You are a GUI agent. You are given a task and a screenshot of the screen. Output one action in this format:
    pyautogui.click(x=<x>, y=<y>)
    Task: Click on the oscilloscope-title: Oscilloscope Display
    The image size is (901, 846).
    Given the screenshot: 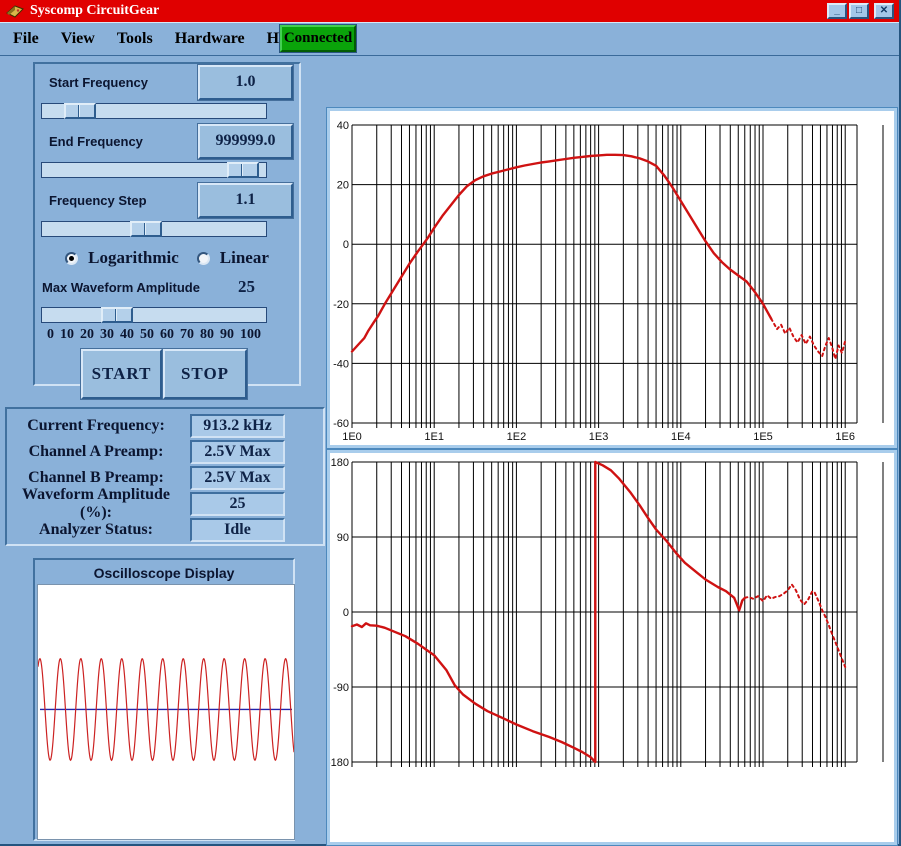 What is the action you would take?
    pyautogui.click(x=164, y=573)
    